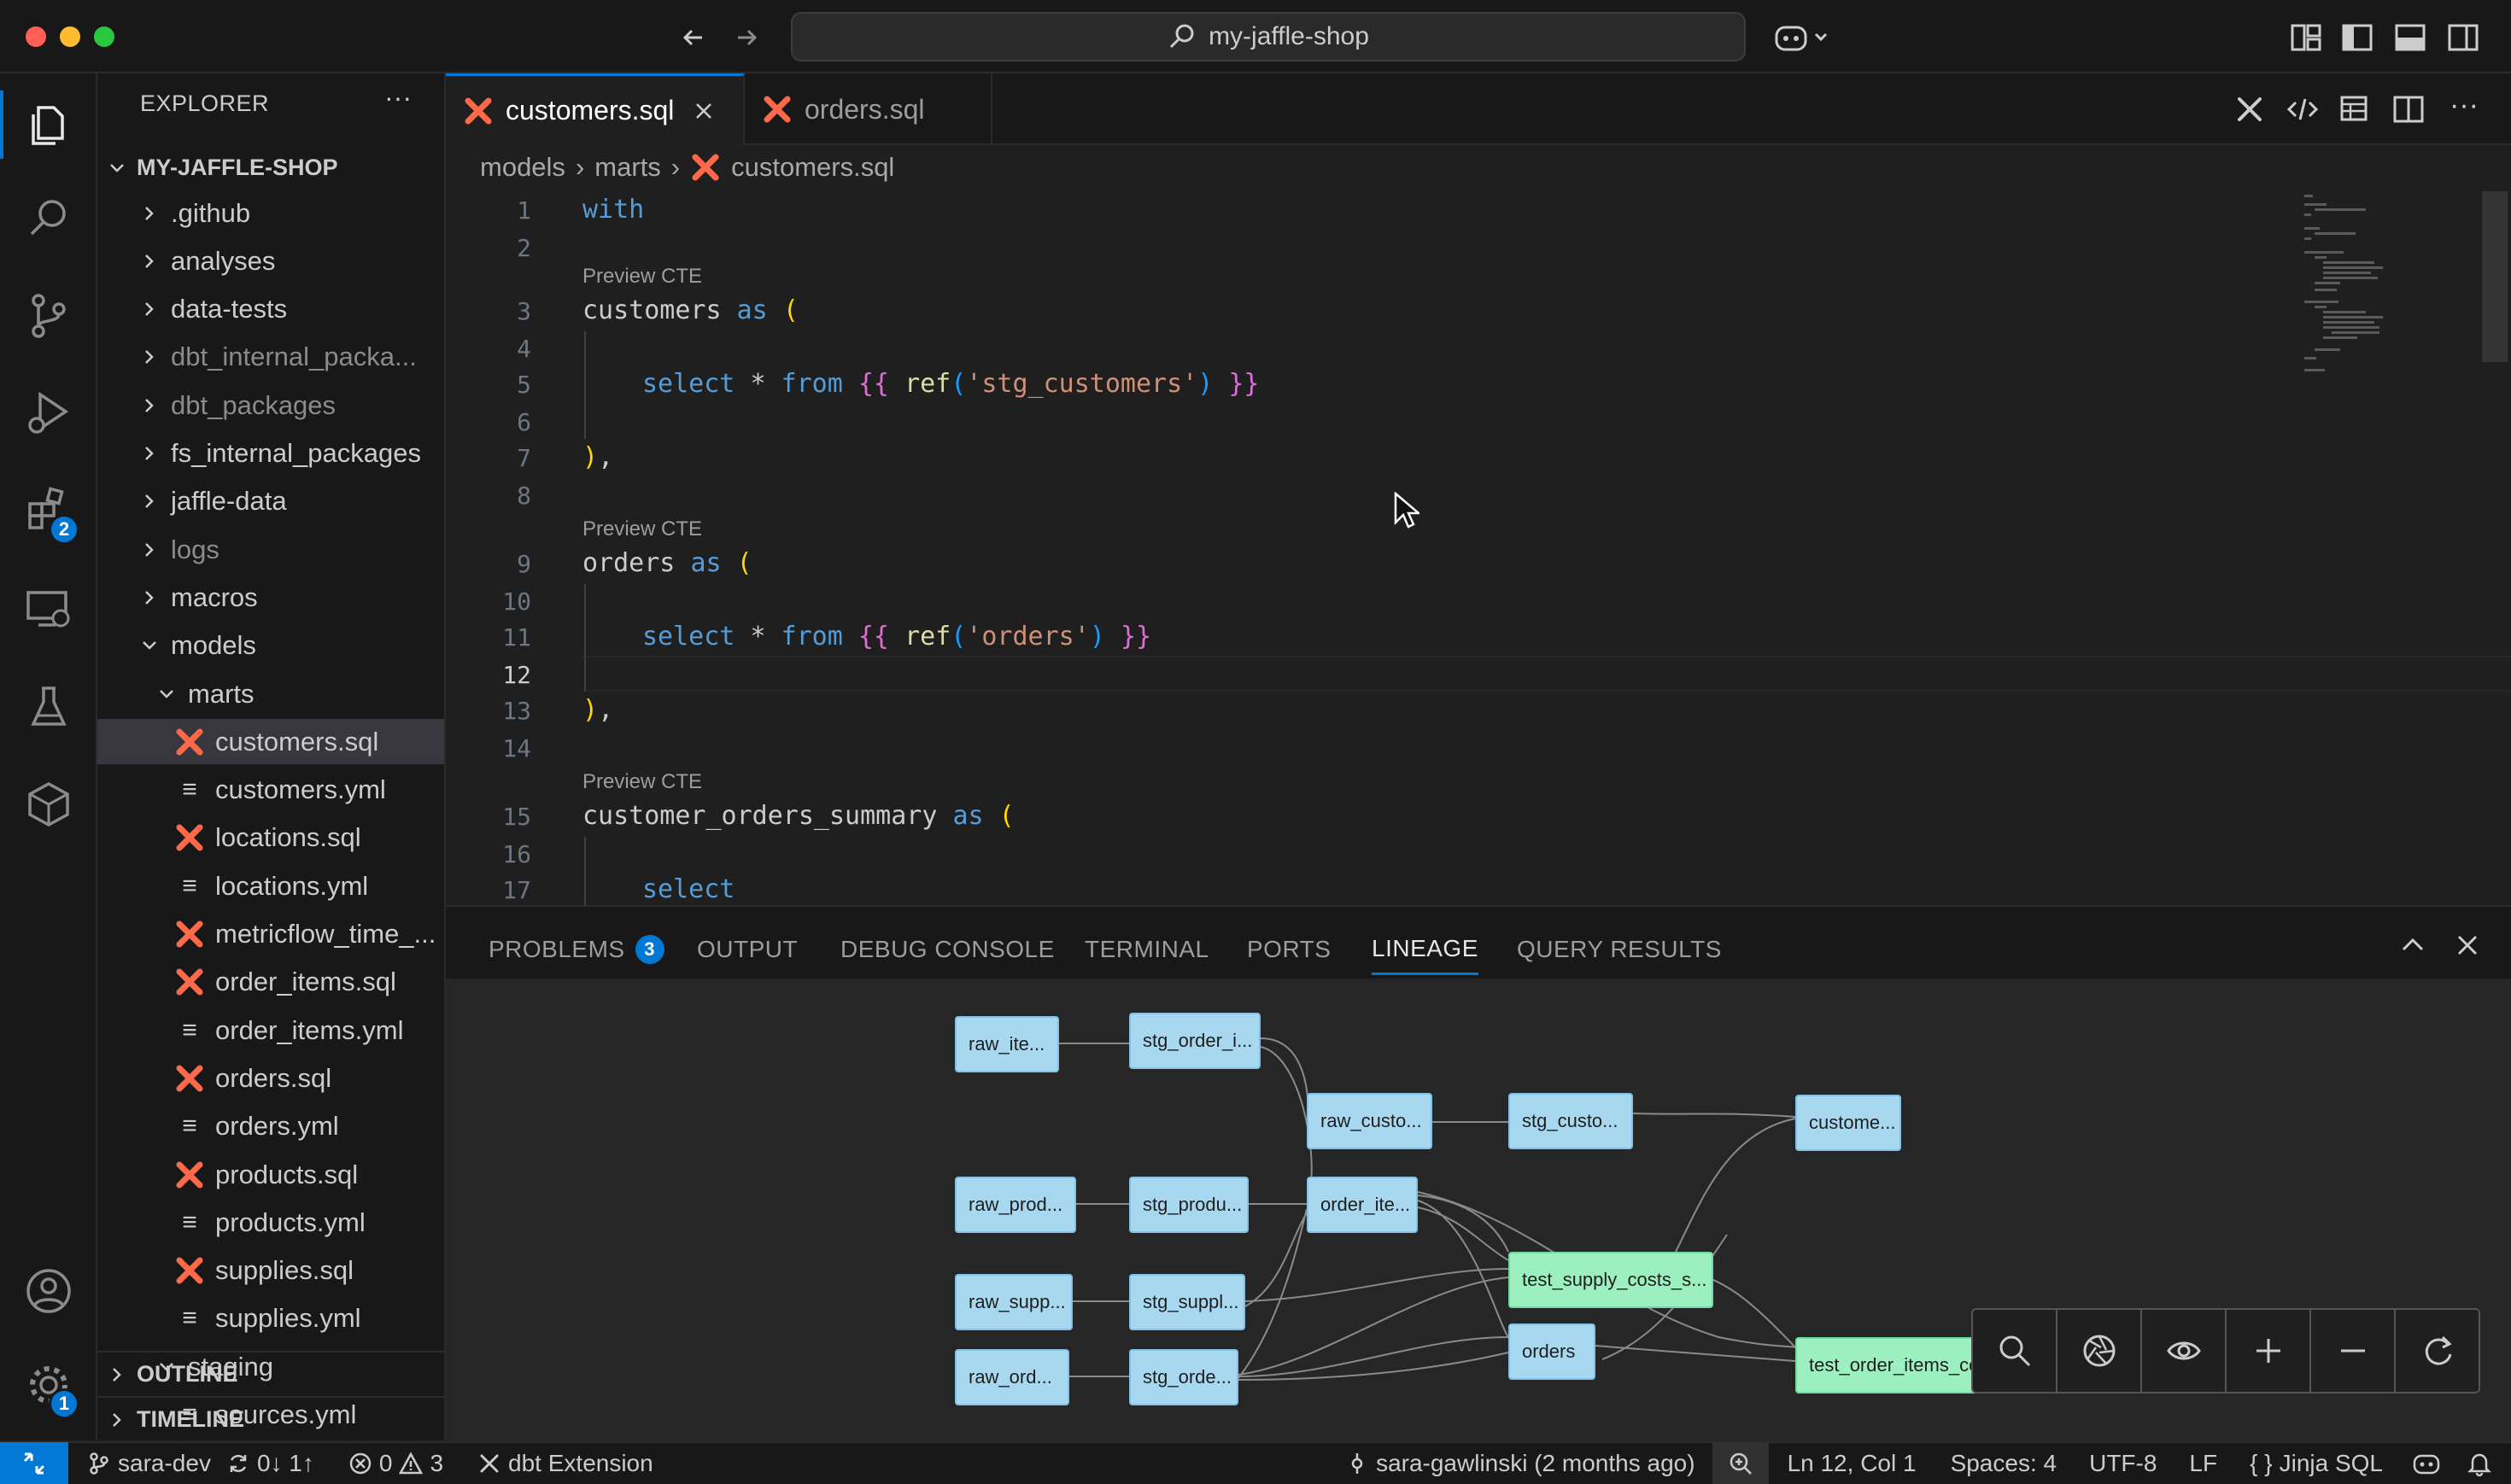  What do you see at coordinates (2413, 945) in the screenshot?
I see `maximize-panel-icon` at bounding box center [2413, 945].